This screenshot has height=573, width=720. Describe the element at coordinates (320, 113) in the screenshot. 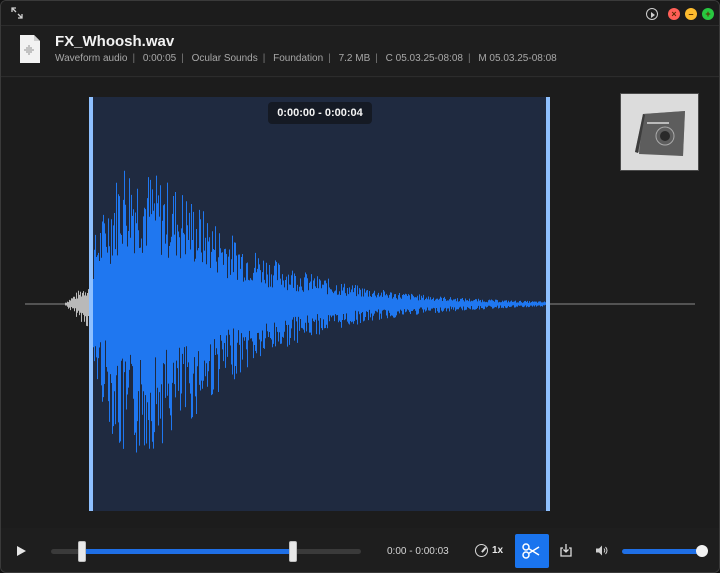

I see `selection-time-label: 0:00:00 - 0:00:04` at that location.